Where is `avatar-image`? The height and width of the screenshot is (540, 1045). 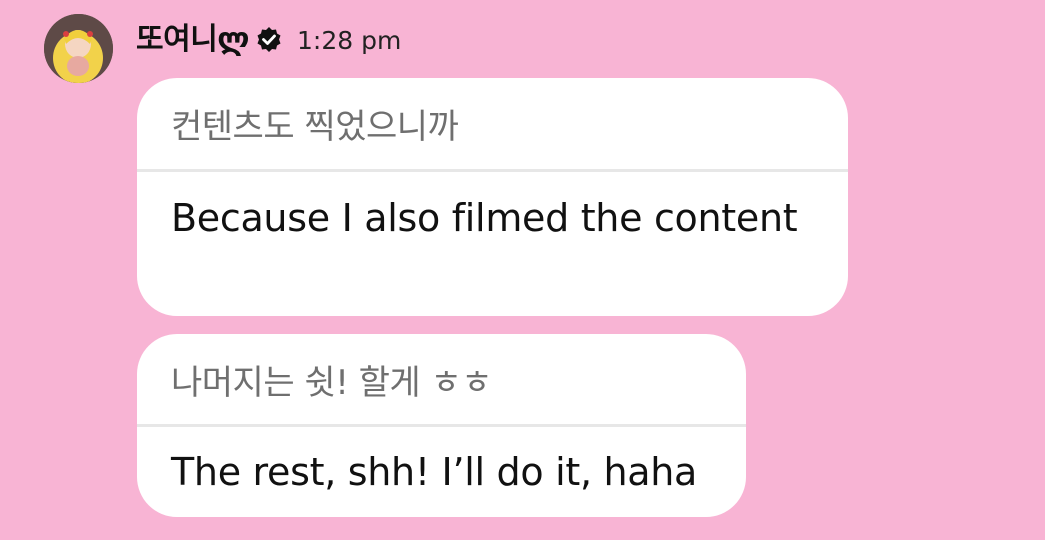
avatar-image is located at coordinates (78, 48).